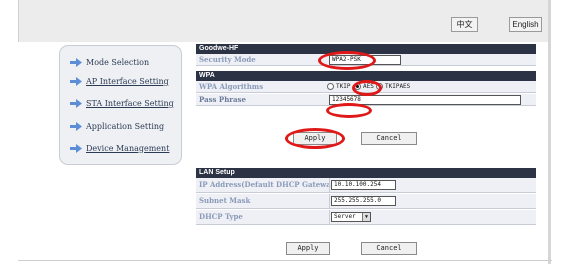  What do you see at coordinates (118, 62) in the screenshot?
I see `sidebar-item-label: Mode Selection` at bounding box center [118, 62].